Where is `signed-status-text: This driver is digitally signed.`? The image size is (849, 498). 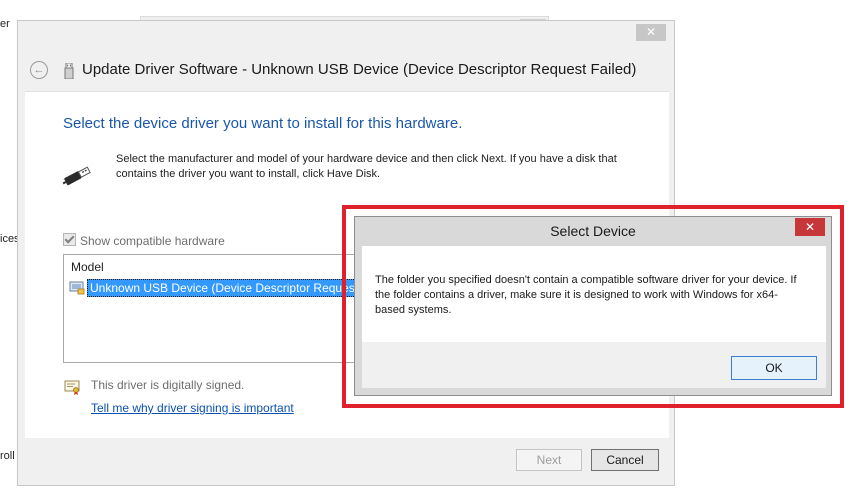
signed-status-text: This driver is digitally signed. is located at coordinates (168, 385).